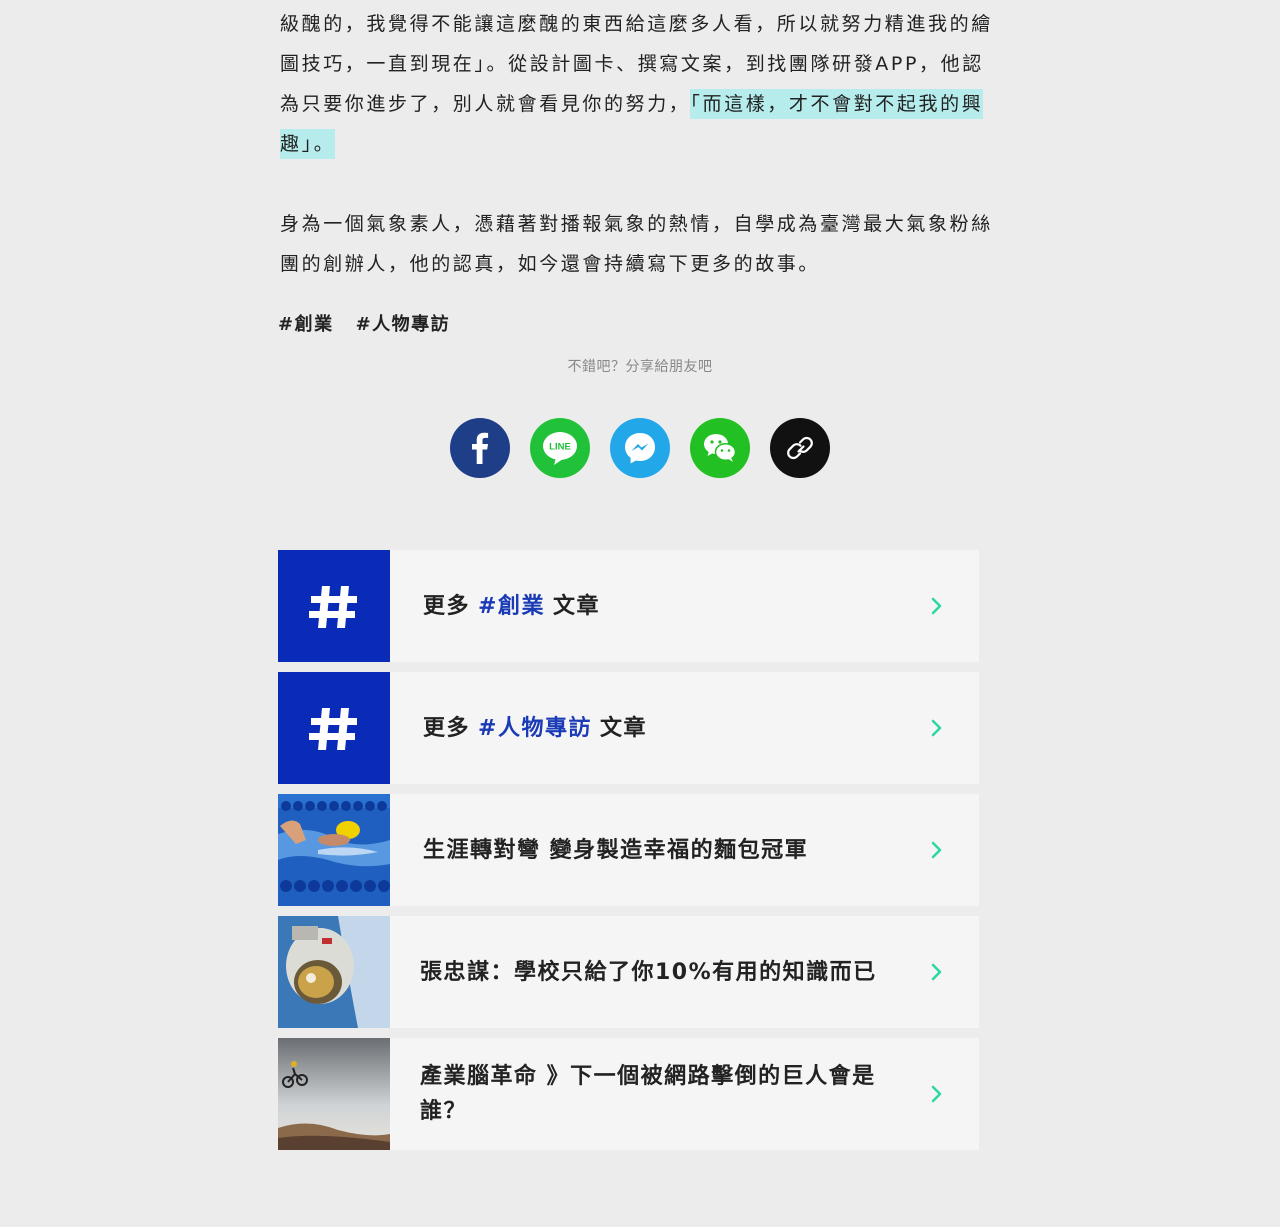  I want to click on messenger-icon, so click(640, 448).